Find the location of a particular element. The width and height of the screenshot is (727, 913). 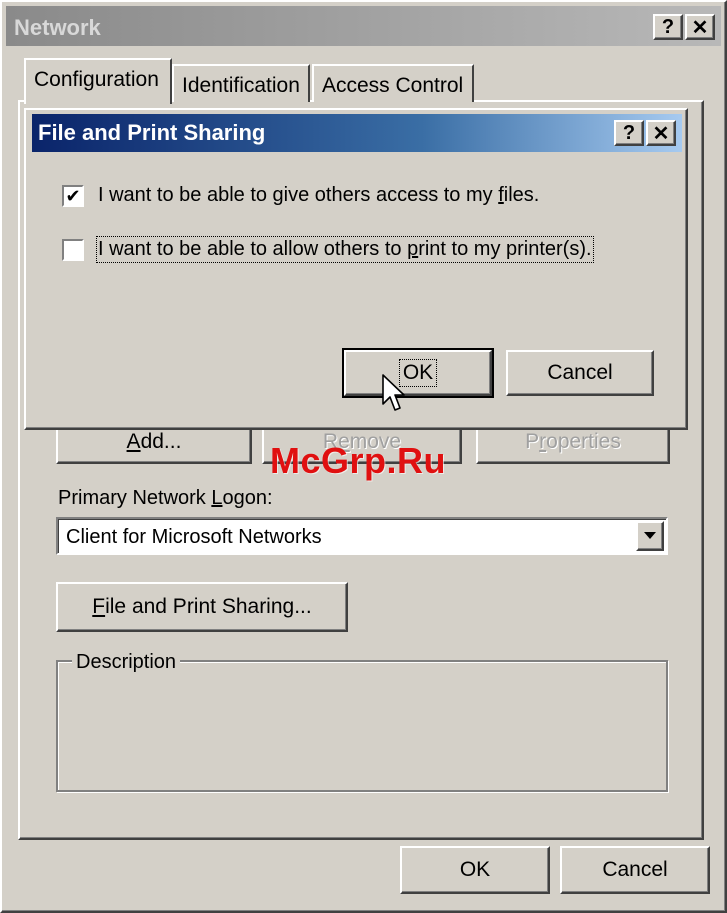

help-button: ? is located at coordinates (668, 27).